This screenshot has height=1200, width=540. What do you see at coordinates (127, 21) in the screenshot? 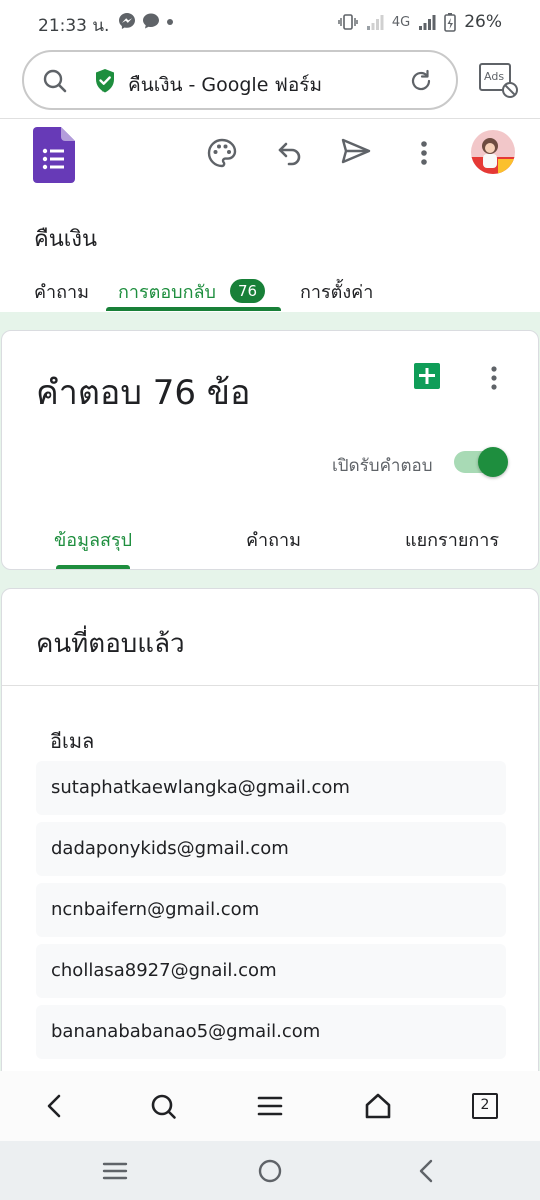
I see `messenger-icon` at bounding box center [127, 21].